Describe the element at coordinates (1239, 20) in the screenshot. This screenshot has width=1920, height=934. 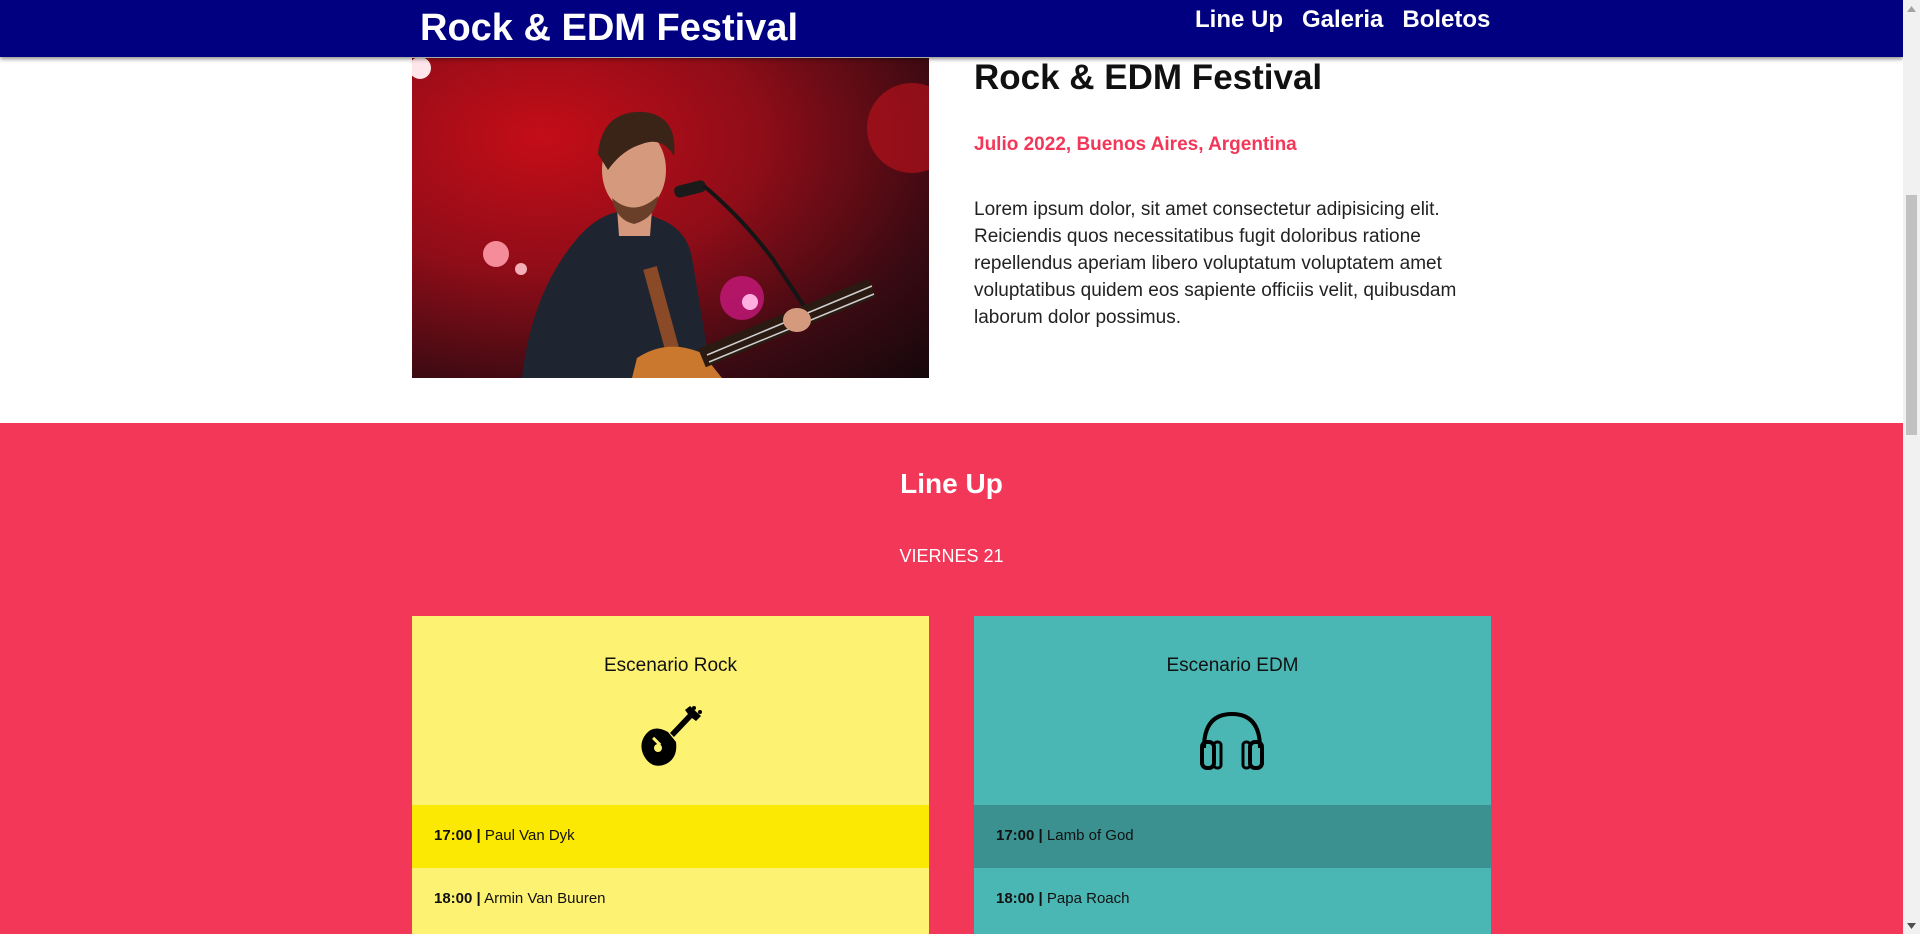
I see `nav-link-line-up: Line Up` at that location.